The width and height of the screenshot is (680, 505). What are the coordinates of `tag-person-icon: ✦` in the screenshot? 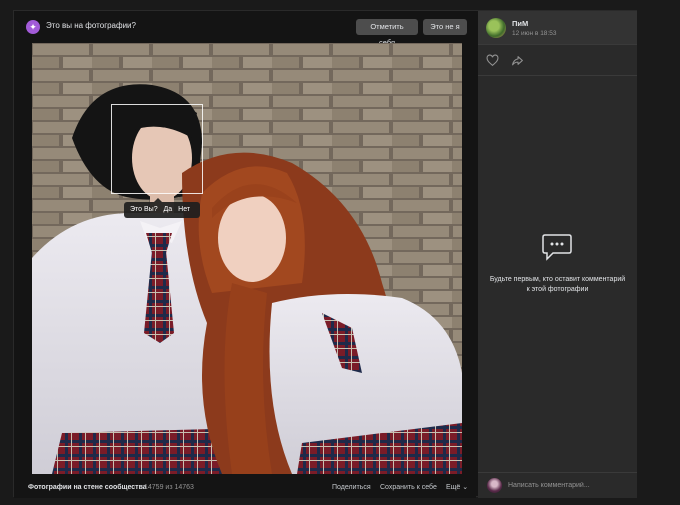 It's located at (33, 27).